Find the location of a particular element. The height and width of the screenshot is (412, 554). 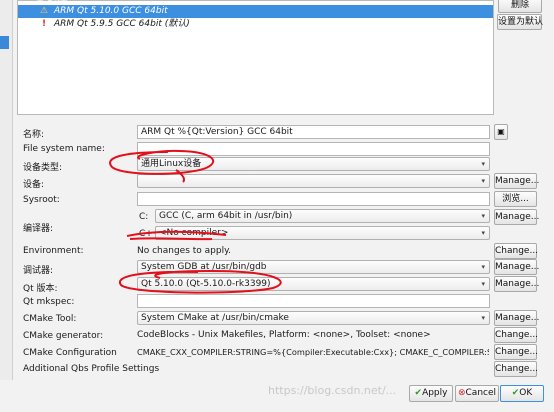

annotation-circle-device-type is located at coordinates (162, 162).